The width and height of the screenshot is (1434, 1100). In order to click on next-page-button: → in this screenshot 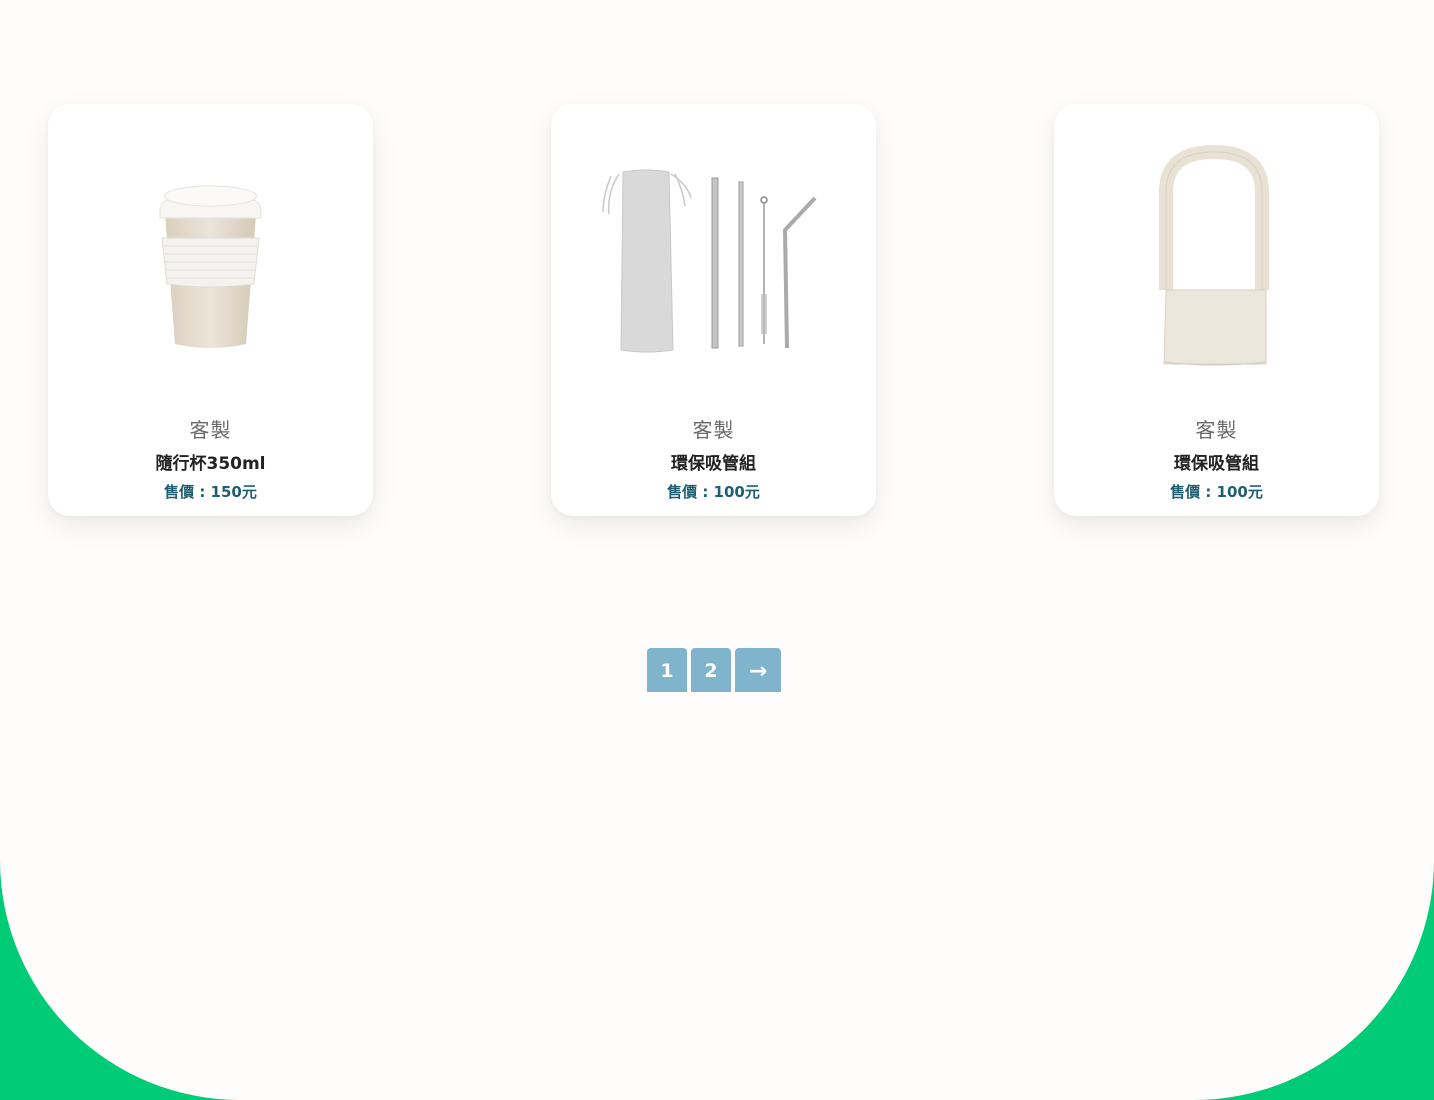, I will do `click(758, 670)`.